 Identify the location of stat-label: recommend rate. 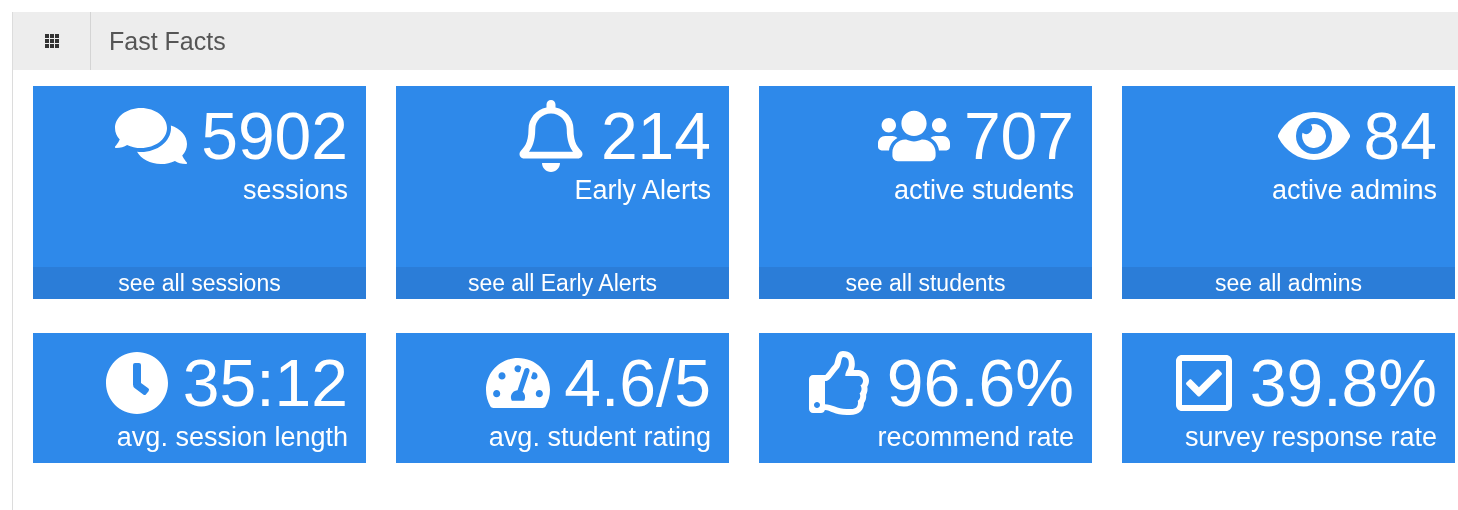
(975, 437).